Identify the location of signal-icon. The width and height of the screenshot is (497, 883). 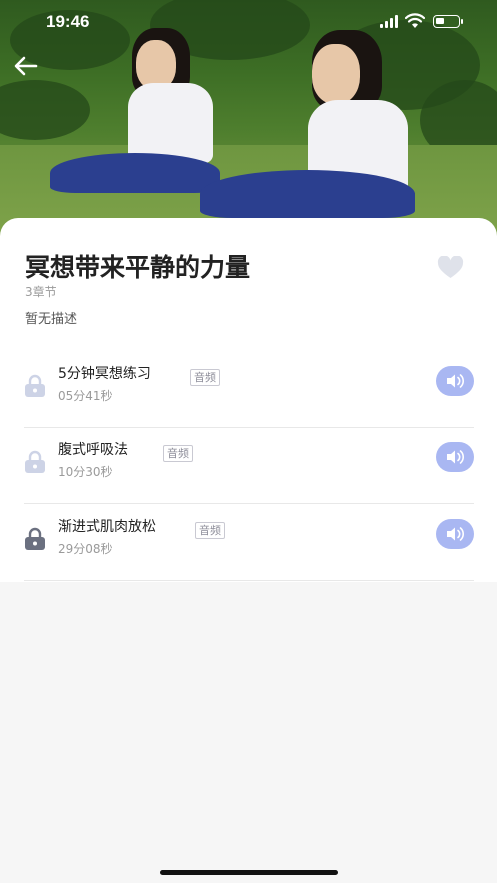
(389, 21).